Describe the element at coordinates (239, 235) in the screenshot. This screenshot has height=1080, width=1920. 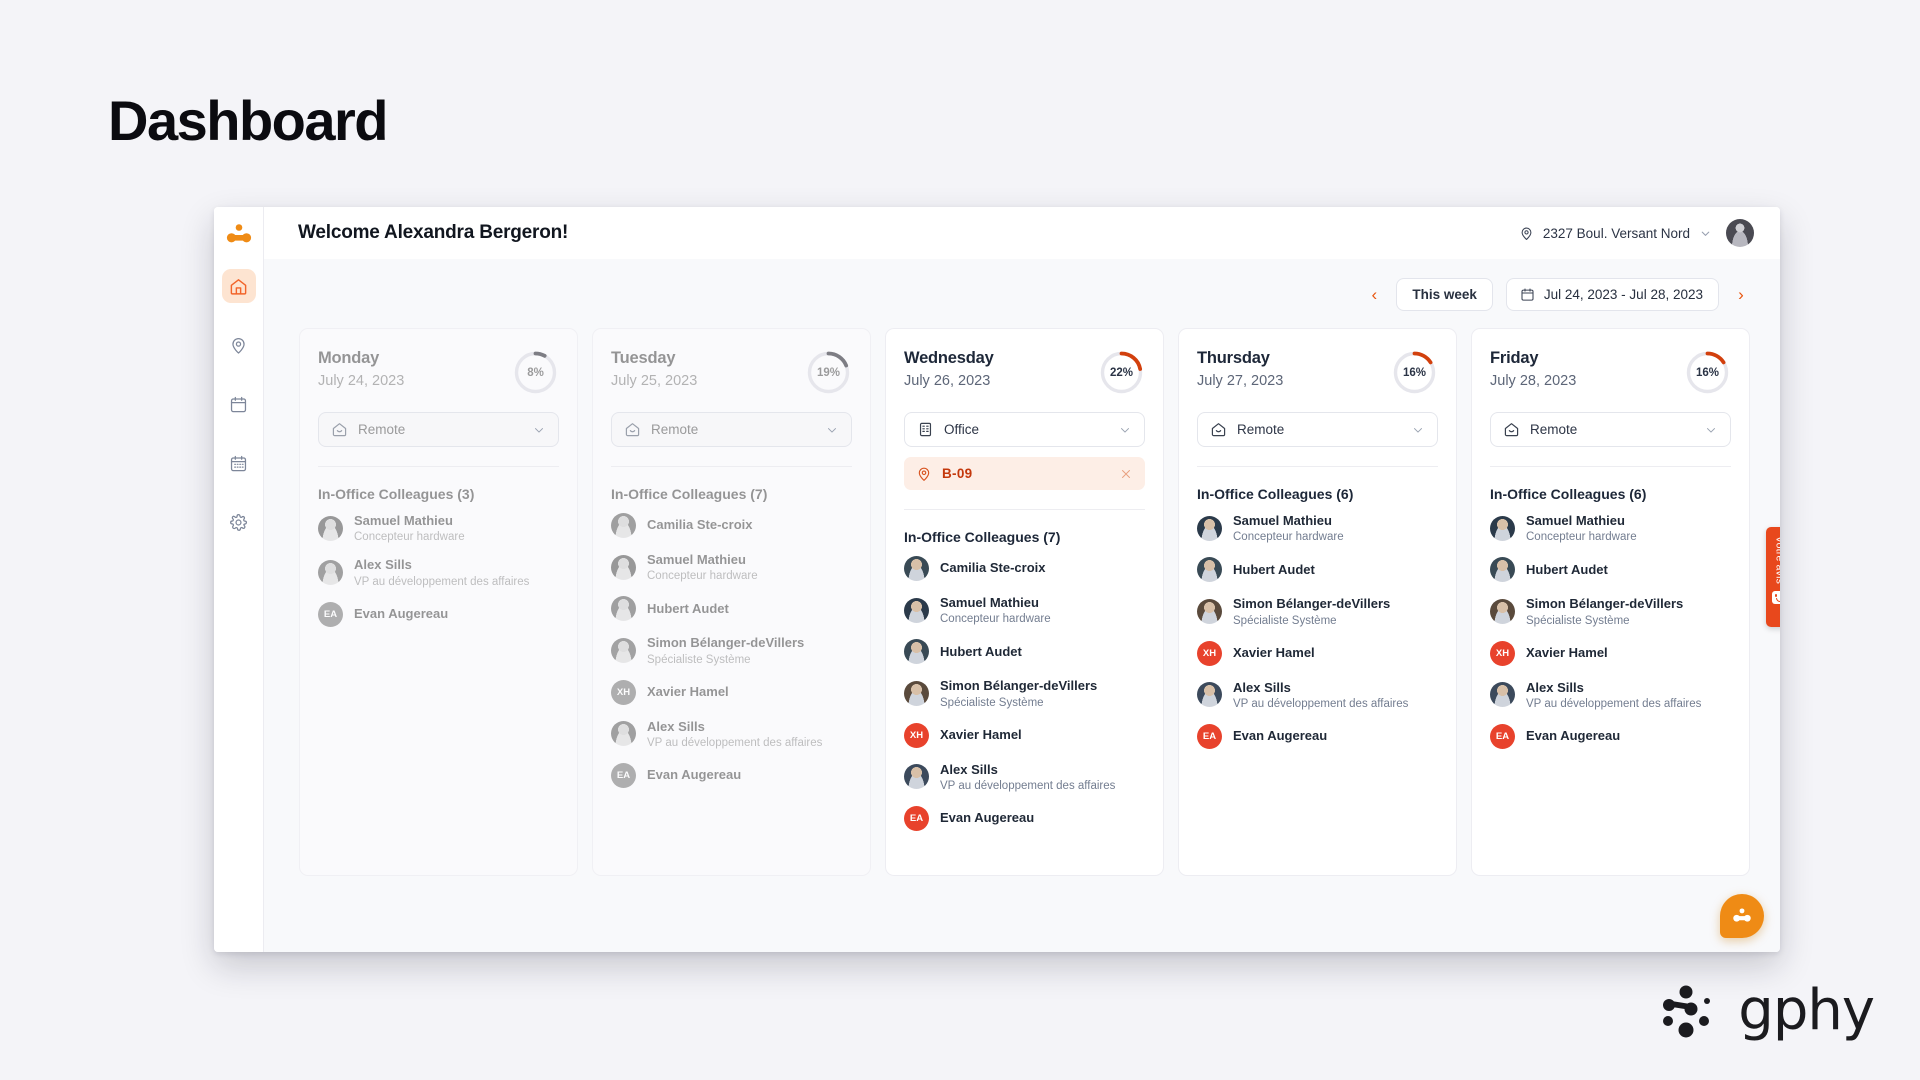
I see `molecule-logo-icon` at that location.